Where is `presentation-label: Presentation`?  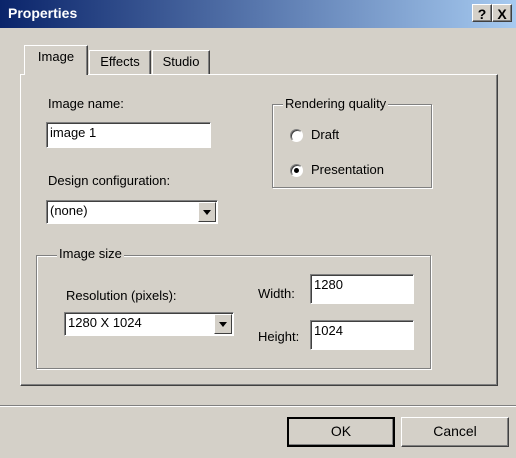
presentation-label: Presentation is located at coordinates (347, 169).